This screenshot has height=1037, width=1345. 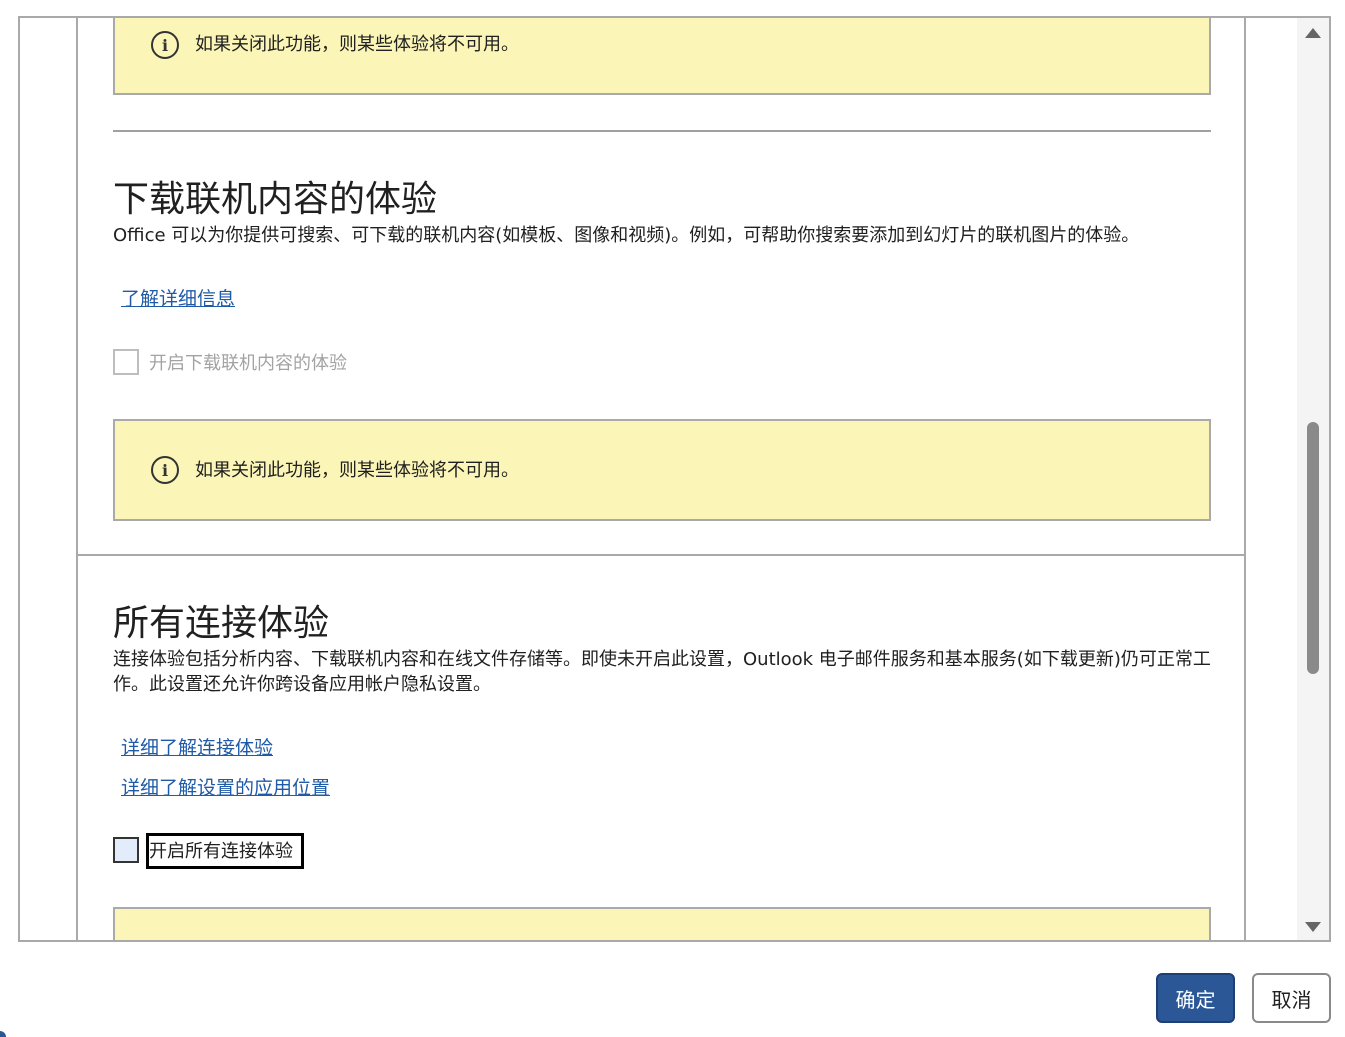 I want to click on scroll-thumb, so click(x=1313, y=548).